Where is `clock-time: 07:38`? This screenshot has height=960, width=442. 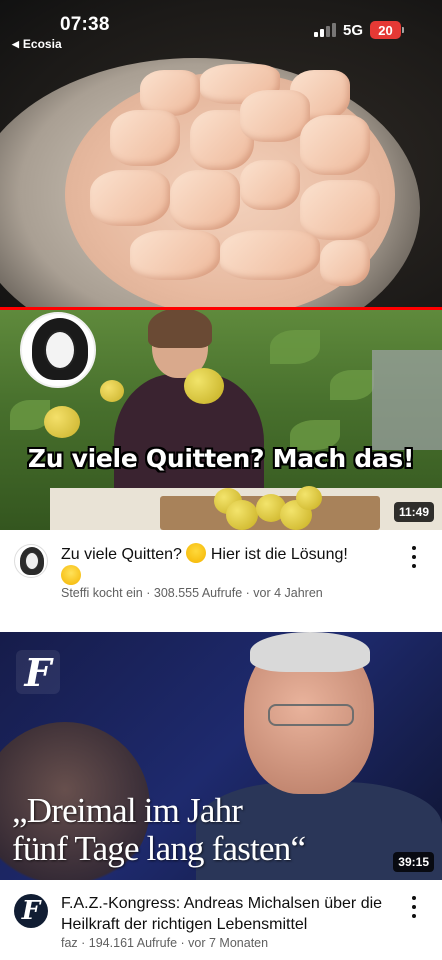 clock-time: 07:38 is located at coordinates (85, 24).